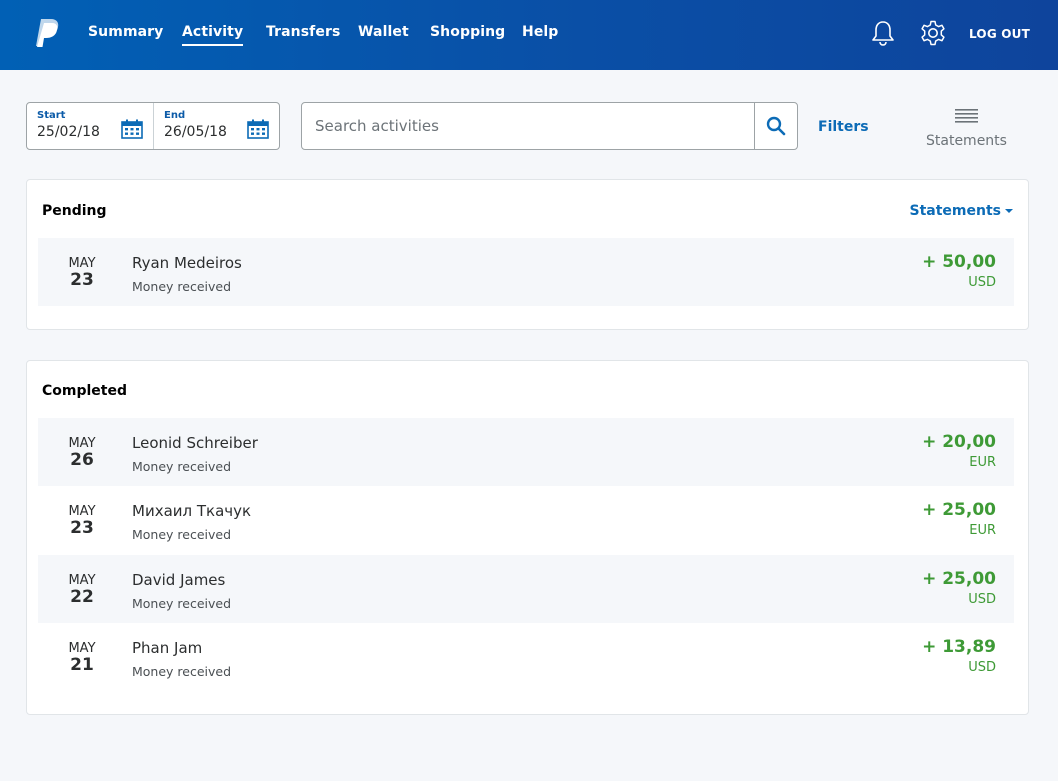 Image resolution: width=1058 pixels, height=781 pixels. What do you see at coordinates (966, 130) in the screenshot?
I see `statements-button: Statements` at bounding box center [966, 130].